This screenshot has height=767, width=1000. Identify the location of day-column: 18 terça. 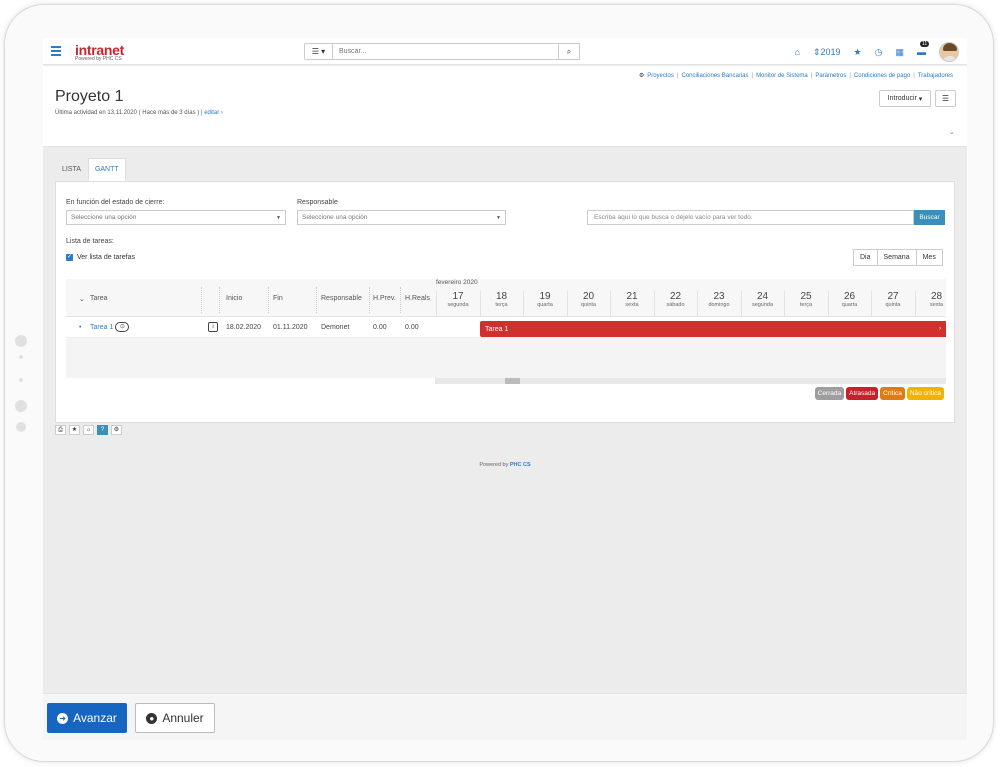
(501, 304).